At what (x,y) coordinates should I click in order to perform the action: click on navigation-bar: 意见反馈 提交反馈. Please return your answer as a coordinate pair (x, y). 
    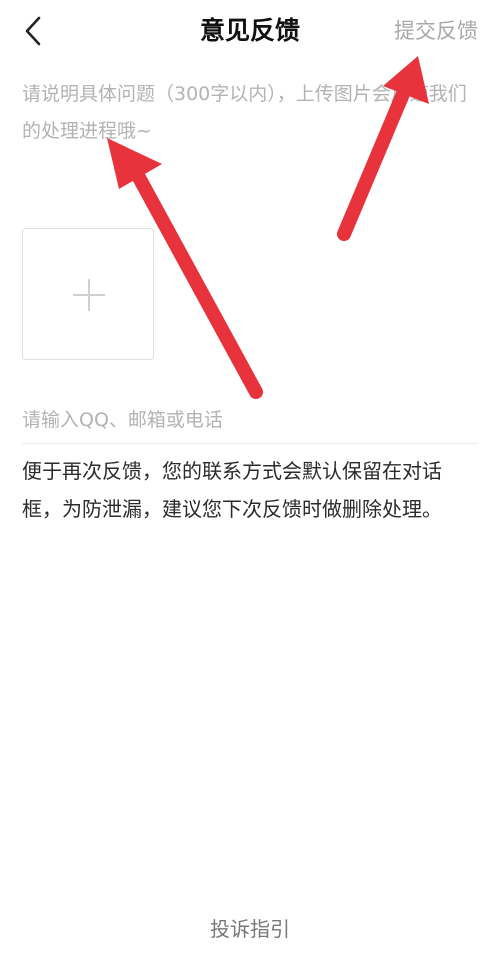
    Looking at the image, I should click on (250, 31).